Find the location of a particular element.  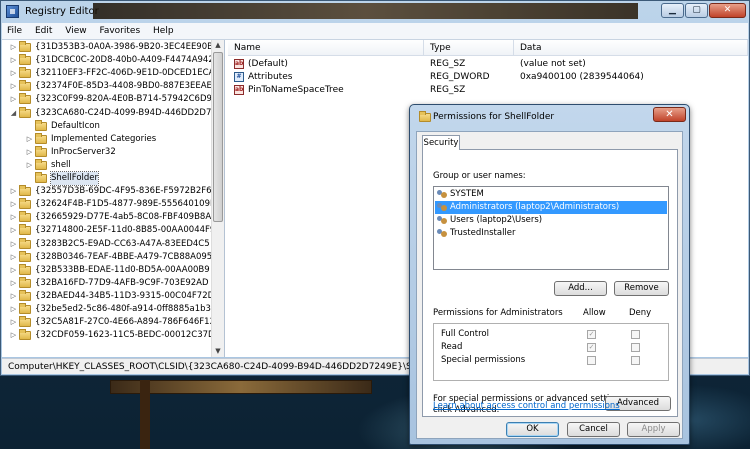

menu-file: File is located at coordinates (14, 31).